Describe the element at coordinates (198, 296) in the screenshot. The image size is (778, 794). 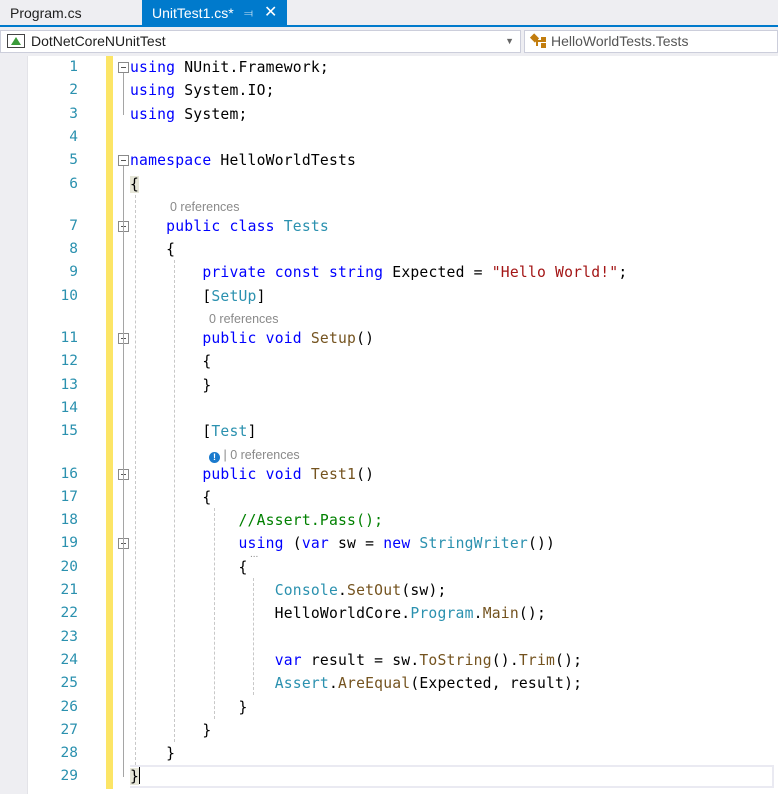
I see `code-text: [SetUp]` at that location.